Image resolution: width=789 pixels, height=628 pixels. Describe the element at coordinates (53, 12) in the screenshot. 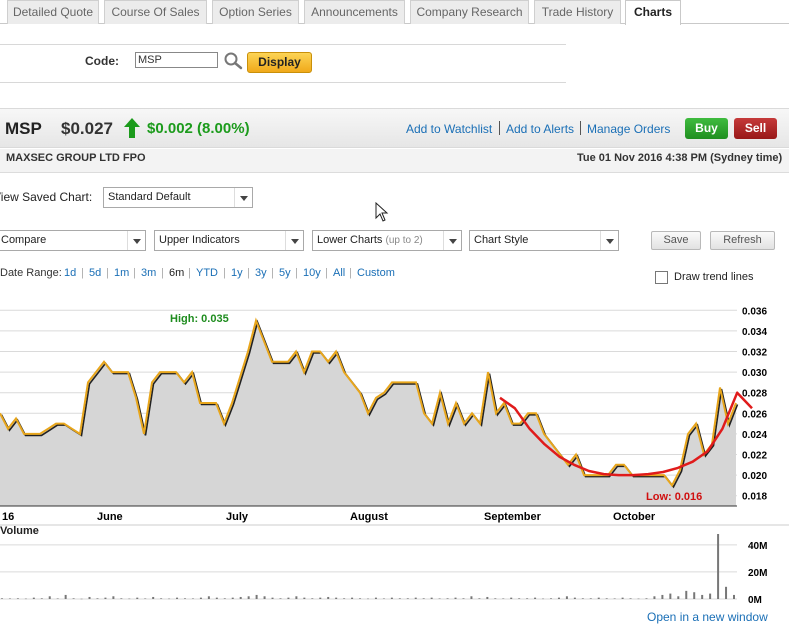

I see `tab-detailed-quote: Detailed Quote` at that location.